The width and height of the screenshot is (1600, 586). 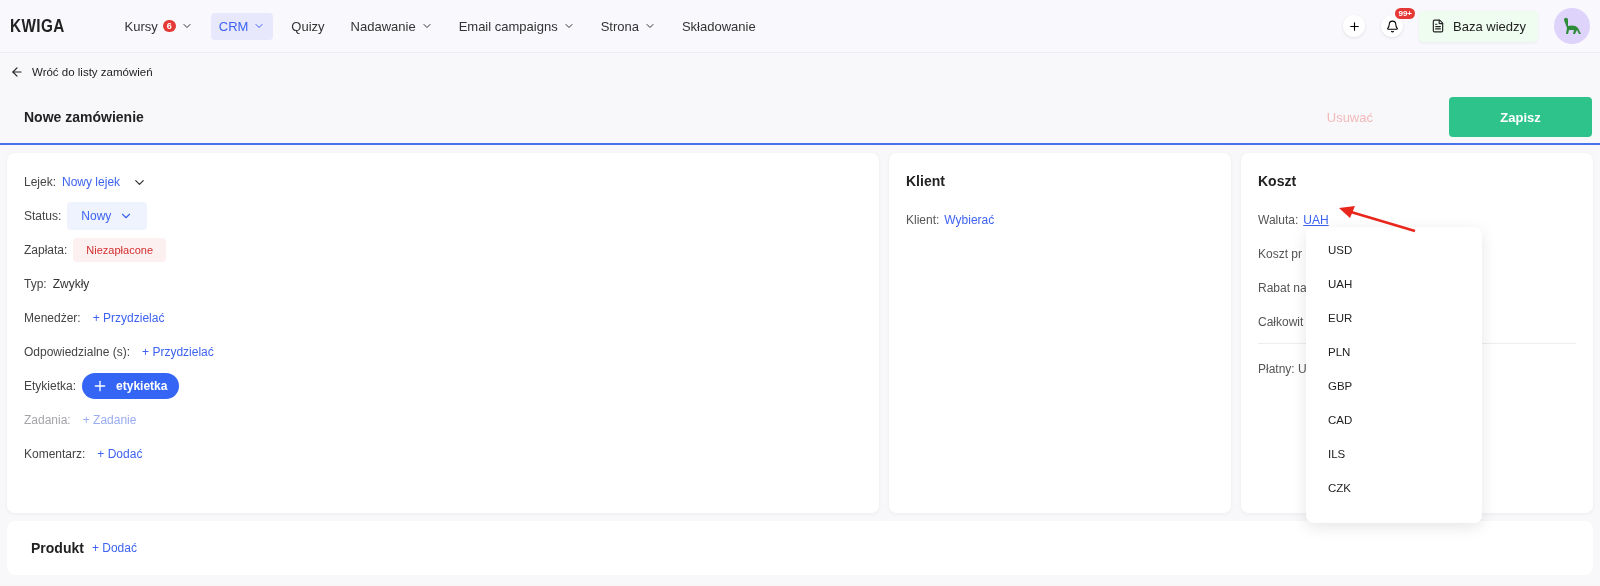 I want to click on field-label: Lejek:, so click(x=40, y=182).